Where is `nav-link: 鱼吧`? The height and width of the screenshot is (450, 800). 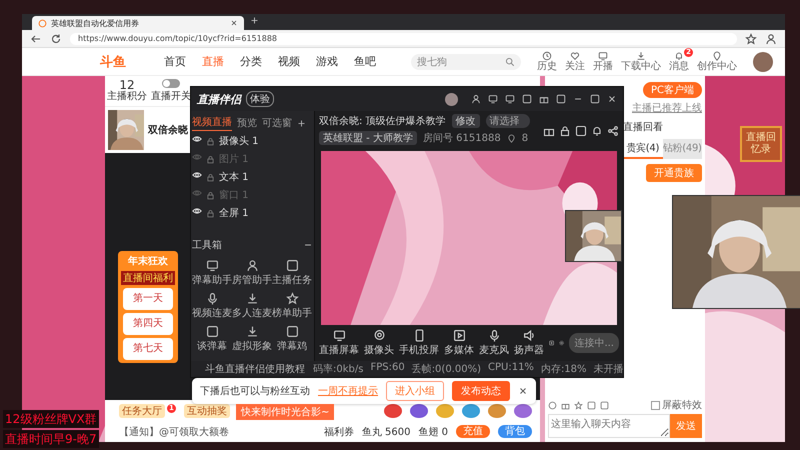
nav-link: 鱼吧 is located at coordinates (365, 61).